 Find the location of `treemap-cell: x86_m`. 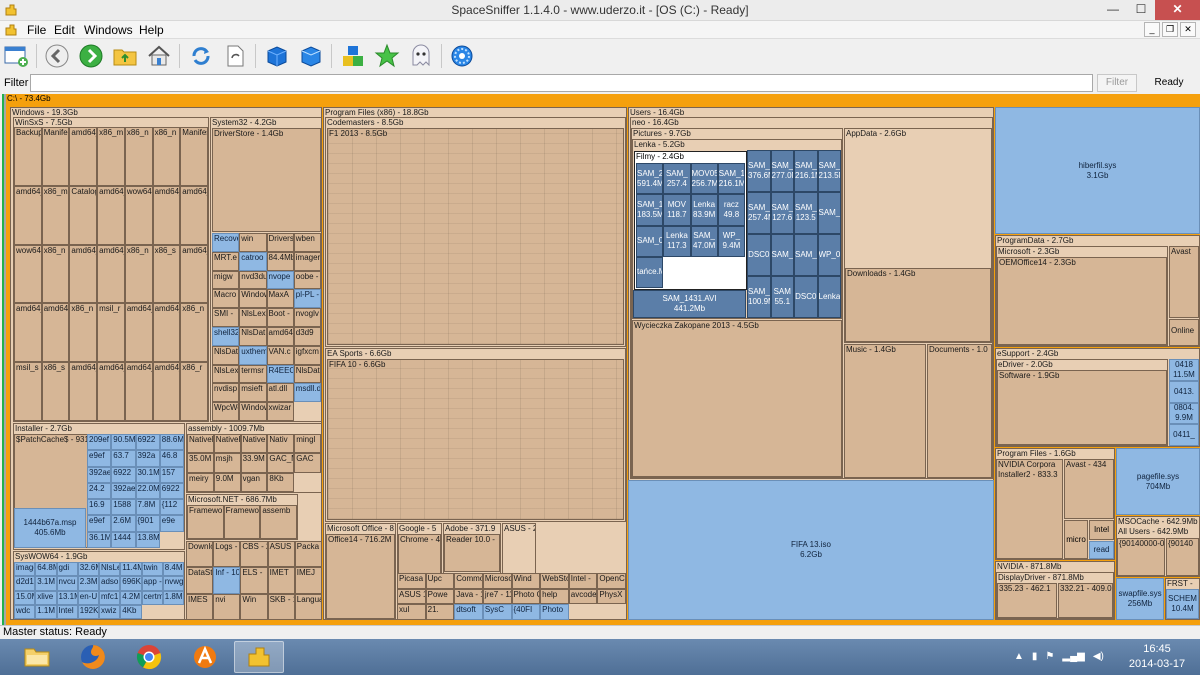

treemap-cell: x86_m is located at coordinates (111, 156).